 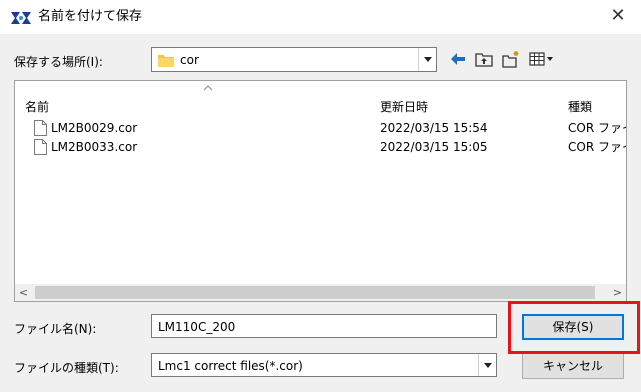 What do you see at coordinates (189, 60) in the screenshot?
I see `save-location-value: cor` at bounding box center [189, 60].